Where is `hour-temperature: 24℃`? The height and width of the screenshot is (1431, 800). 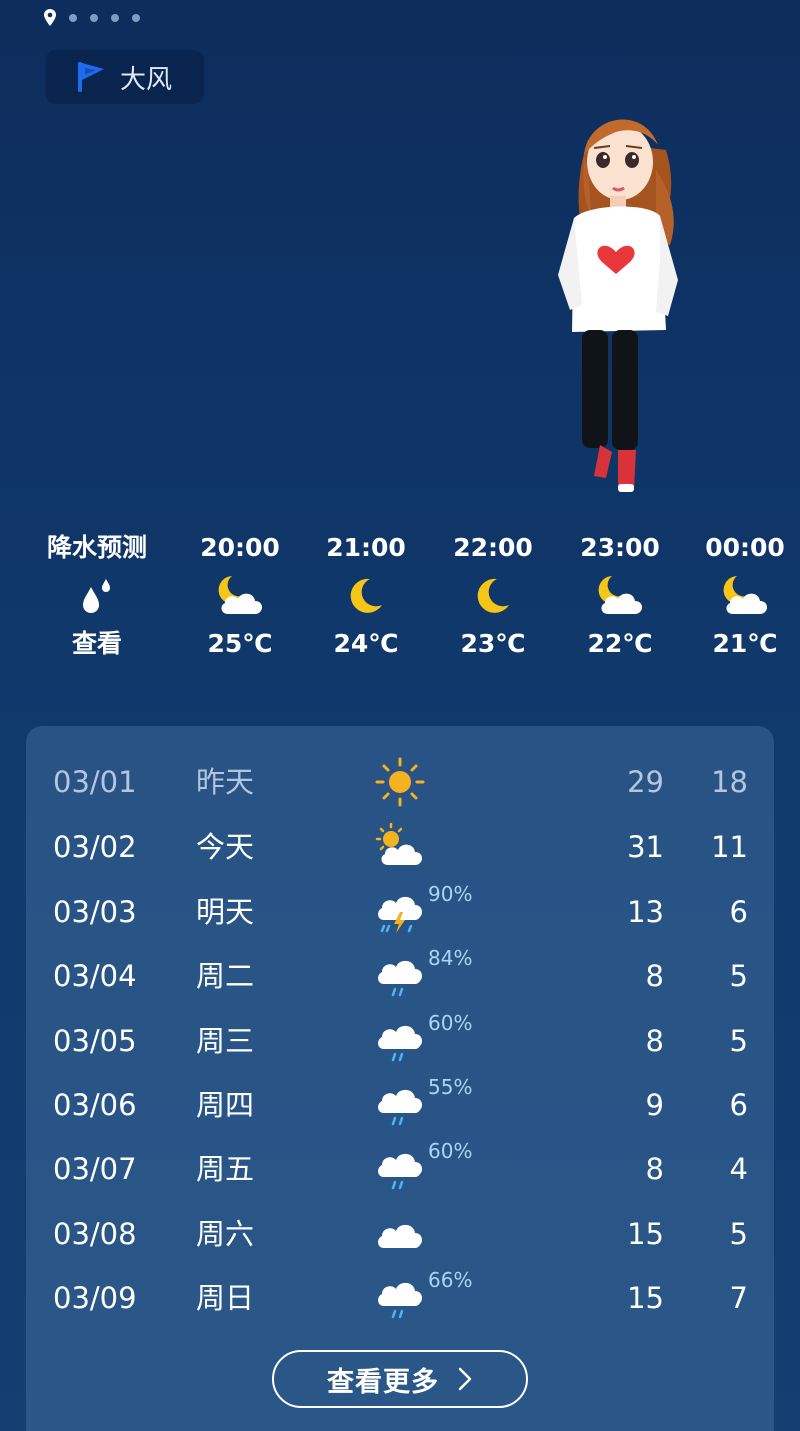
hour-temperature: 24℃ is located at coordinates (366, 643).